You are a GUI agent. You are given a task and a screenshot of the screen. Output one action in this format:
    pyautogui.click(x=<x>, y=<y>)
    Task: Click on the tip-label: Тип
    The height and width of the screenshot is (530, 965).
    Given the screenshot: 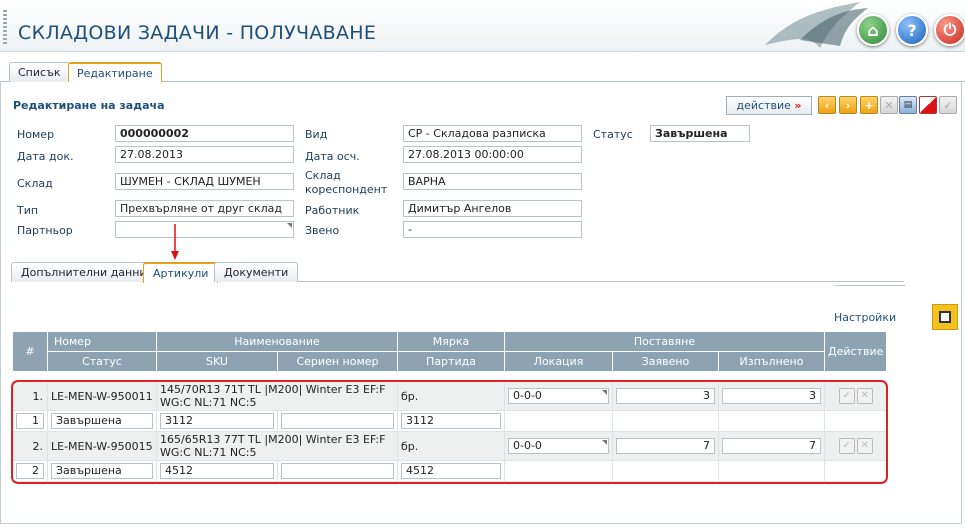 What is the action you would take?
    pyautogui.click(x=28, y=210)
    